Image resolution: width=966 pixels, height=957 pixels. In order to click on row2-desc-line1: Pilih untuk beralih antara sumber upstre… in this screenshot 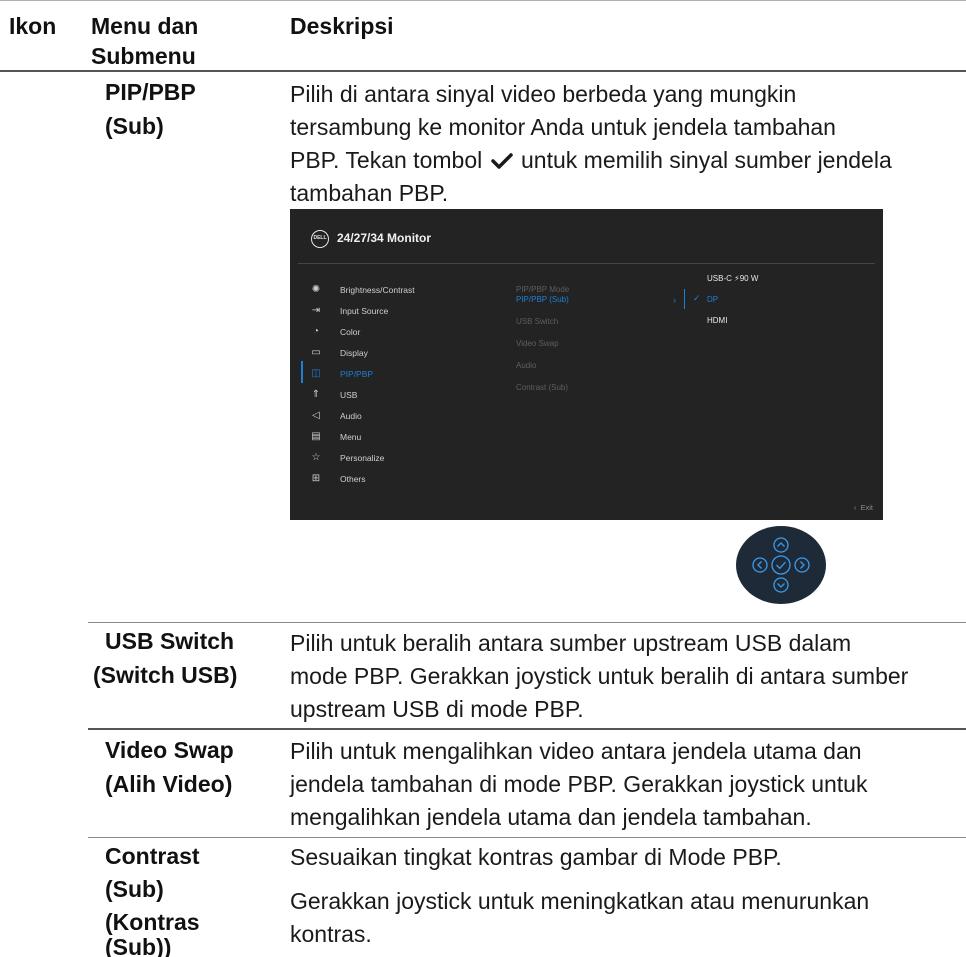, I will do `click(571, 643)`.